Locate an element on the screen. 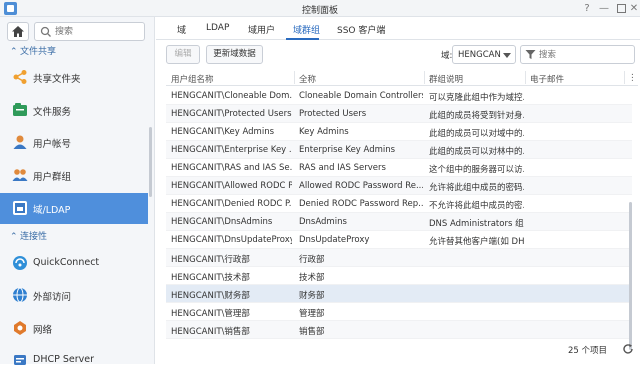  network-icon is located at coordinates (20, 328).